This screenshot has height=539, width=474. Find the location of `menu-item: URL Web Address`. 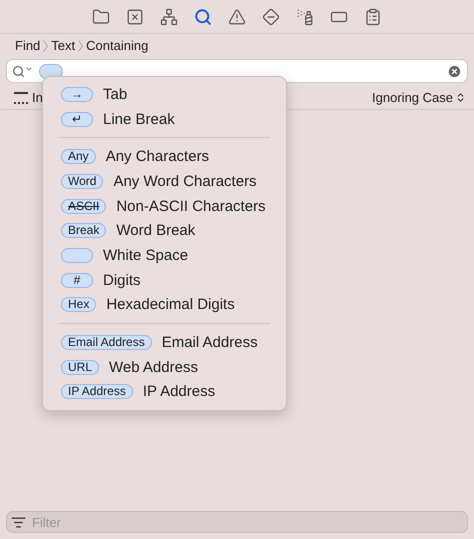

menu-item: URL Web Address is located at coordinates (164, 367).